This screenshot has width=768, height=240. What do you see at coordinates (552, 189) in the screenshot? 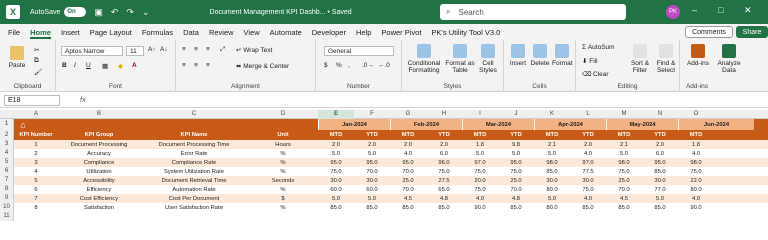
I see `cell-k8: 80.0` at bounding box center [552, 189].